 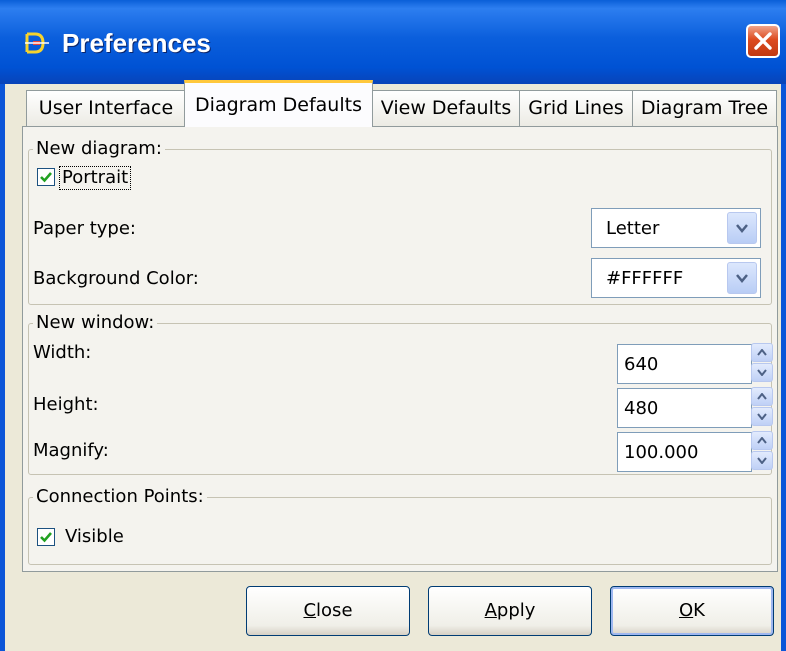 I want to click on visible-checkbox, so click(x=46, y=537).